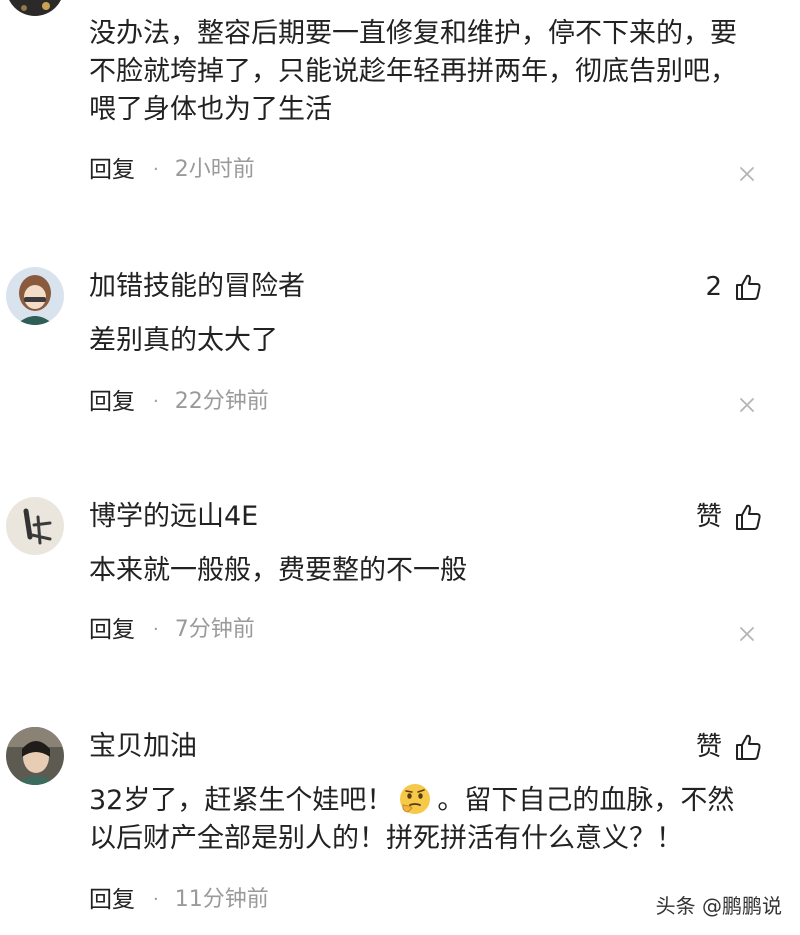  I want to click on username: 博学的远山4E, so click(173, 517).